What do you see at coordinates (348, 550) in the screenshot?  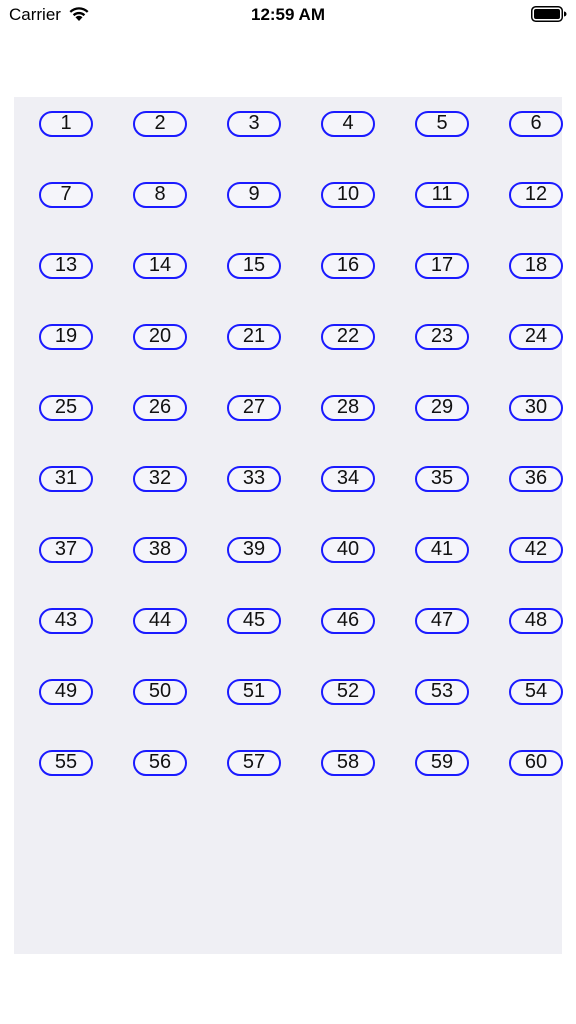 I see `number-button-40: 40` at bounding box center [348, 550].